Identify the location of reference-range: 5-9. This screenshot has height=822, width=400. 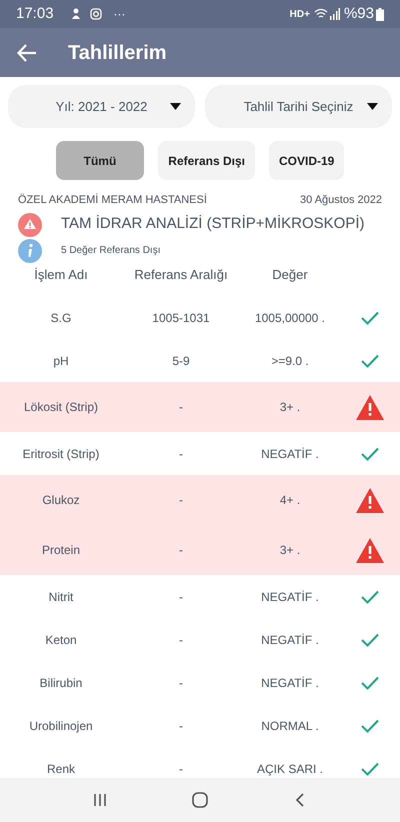
(181, 361).